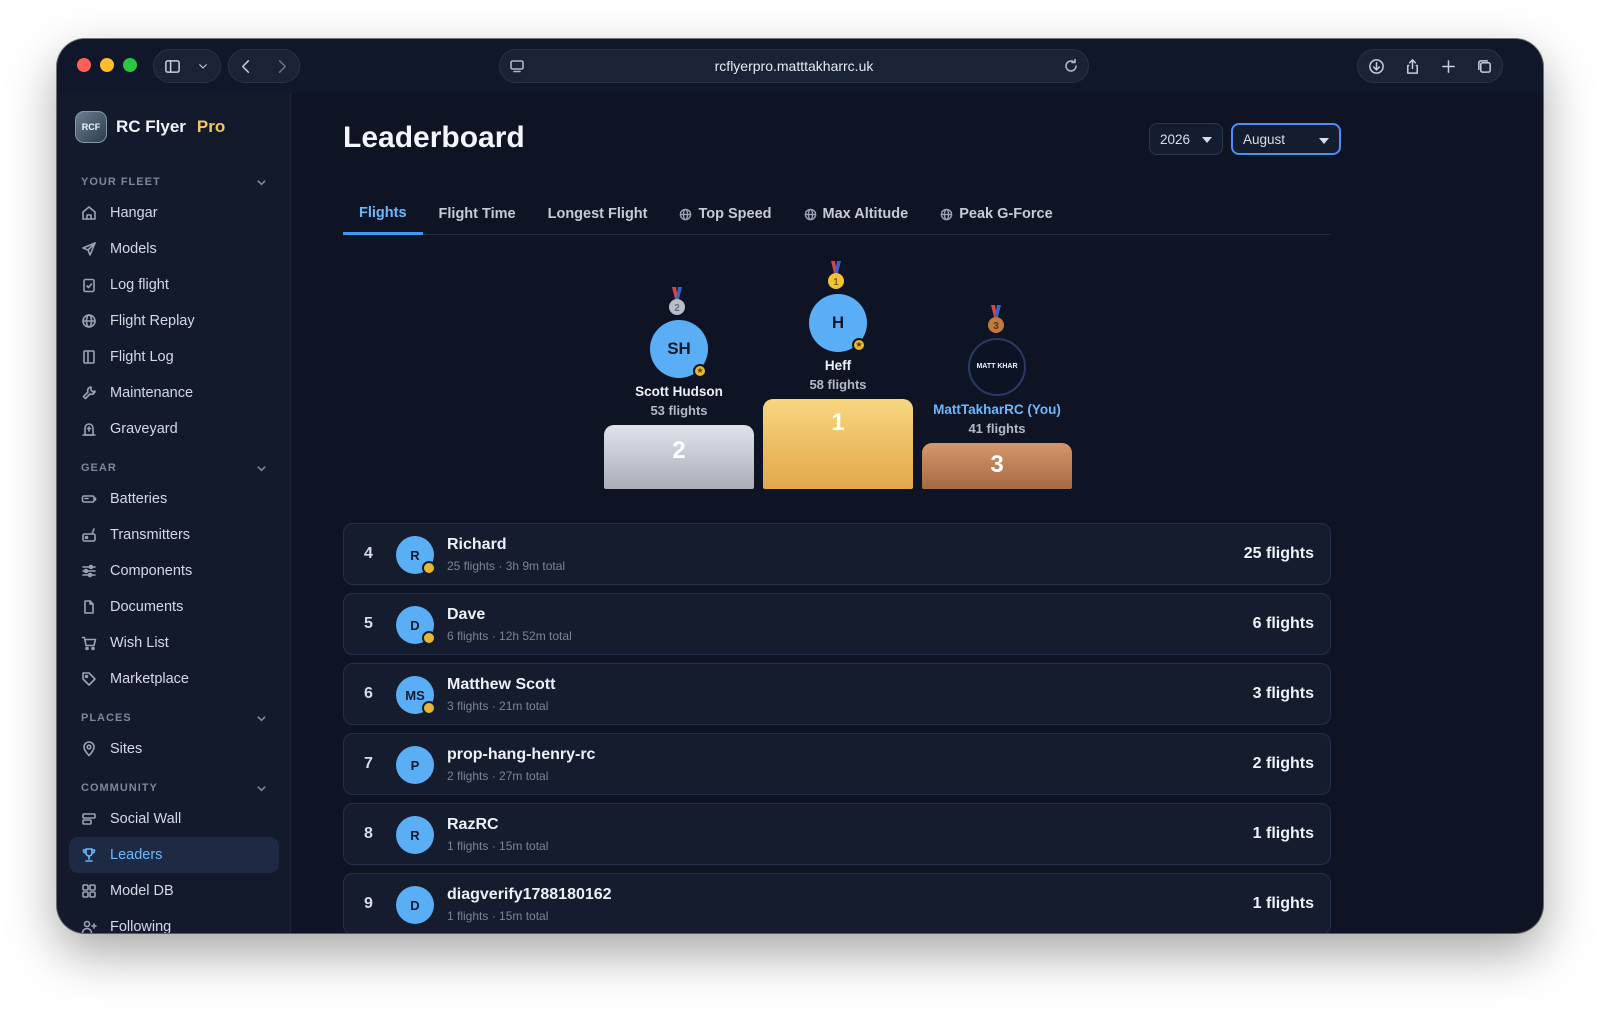 The width and height of the screenshot is (1600, 1009). Describe the element at coordinates (1175, 139) in the screenshot. I see `year-select-value: 2026` at that location.